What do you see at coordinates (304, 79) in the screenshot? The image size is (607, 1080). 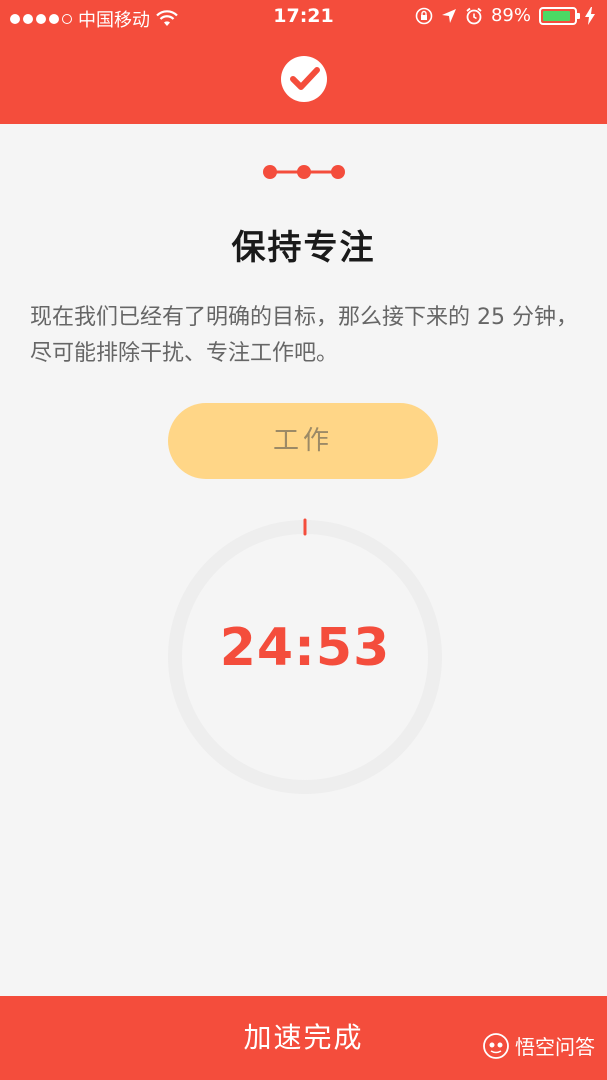 I see `check-circle-icon` at bounding box center [304, 79].